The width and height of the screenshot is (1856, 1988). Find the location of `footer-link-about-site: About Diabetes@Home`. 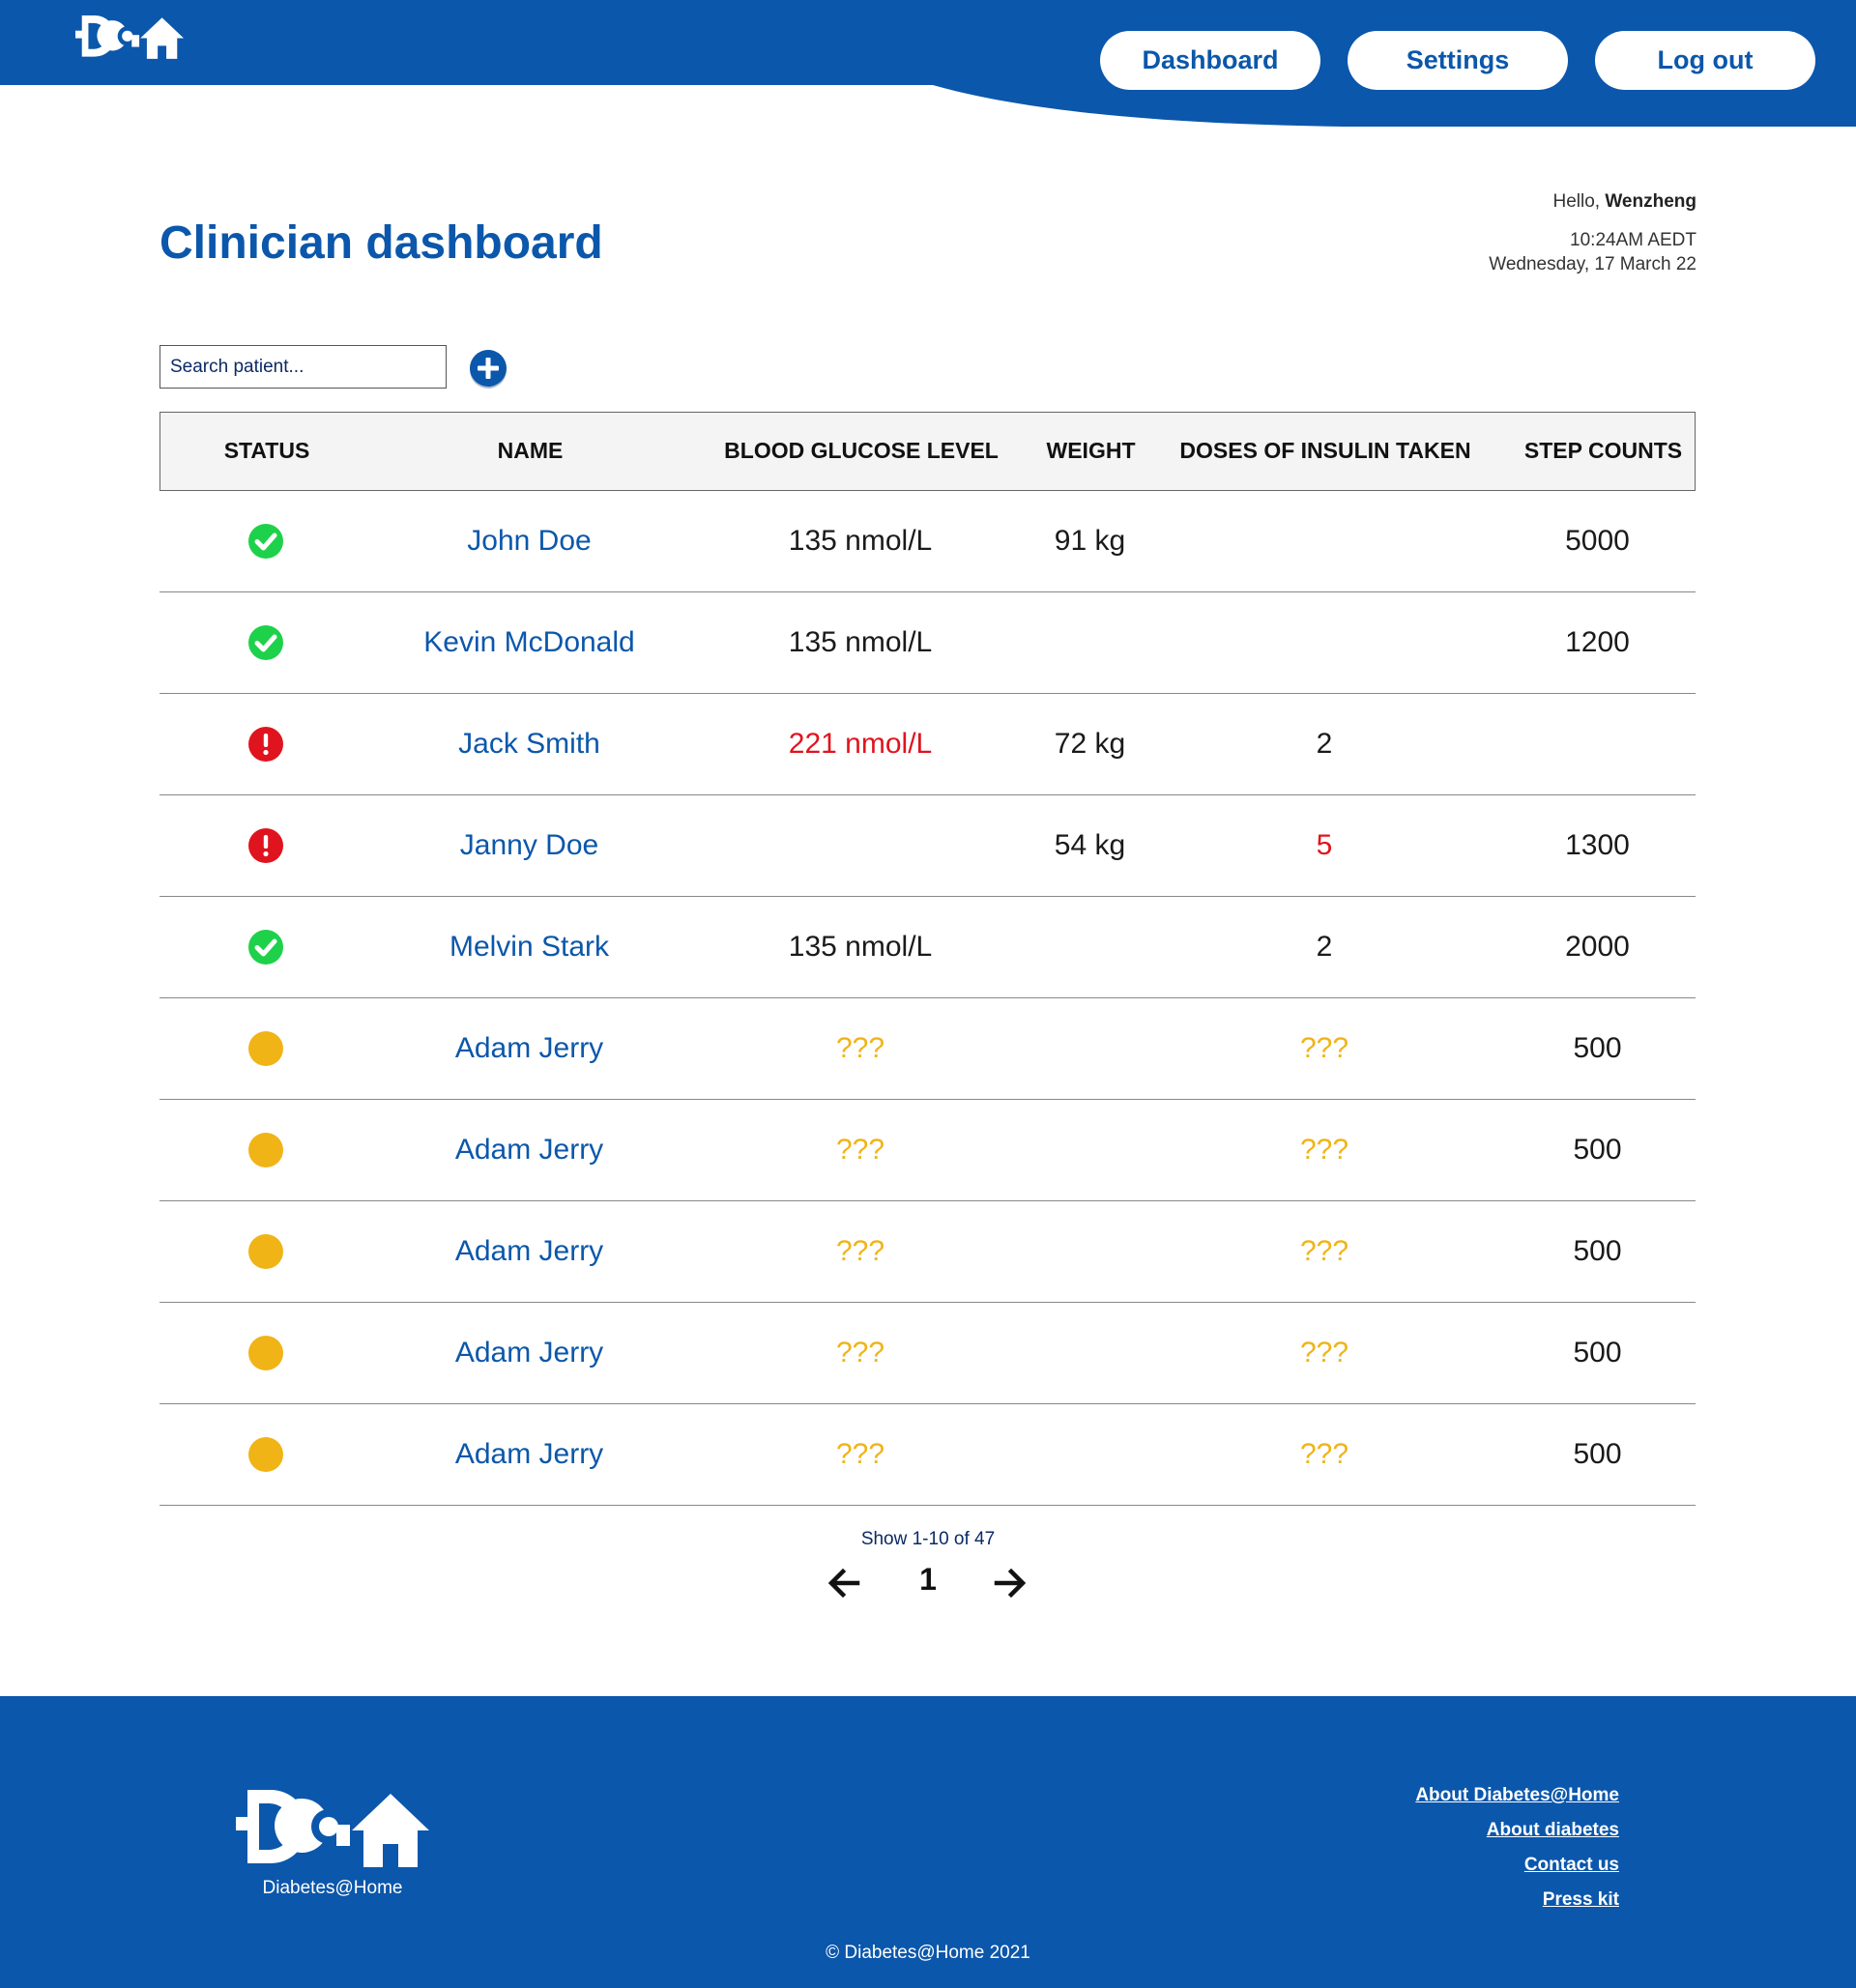

footer-link-about-site: About Diabetes@Home is located at coordinates (1517, 1795).